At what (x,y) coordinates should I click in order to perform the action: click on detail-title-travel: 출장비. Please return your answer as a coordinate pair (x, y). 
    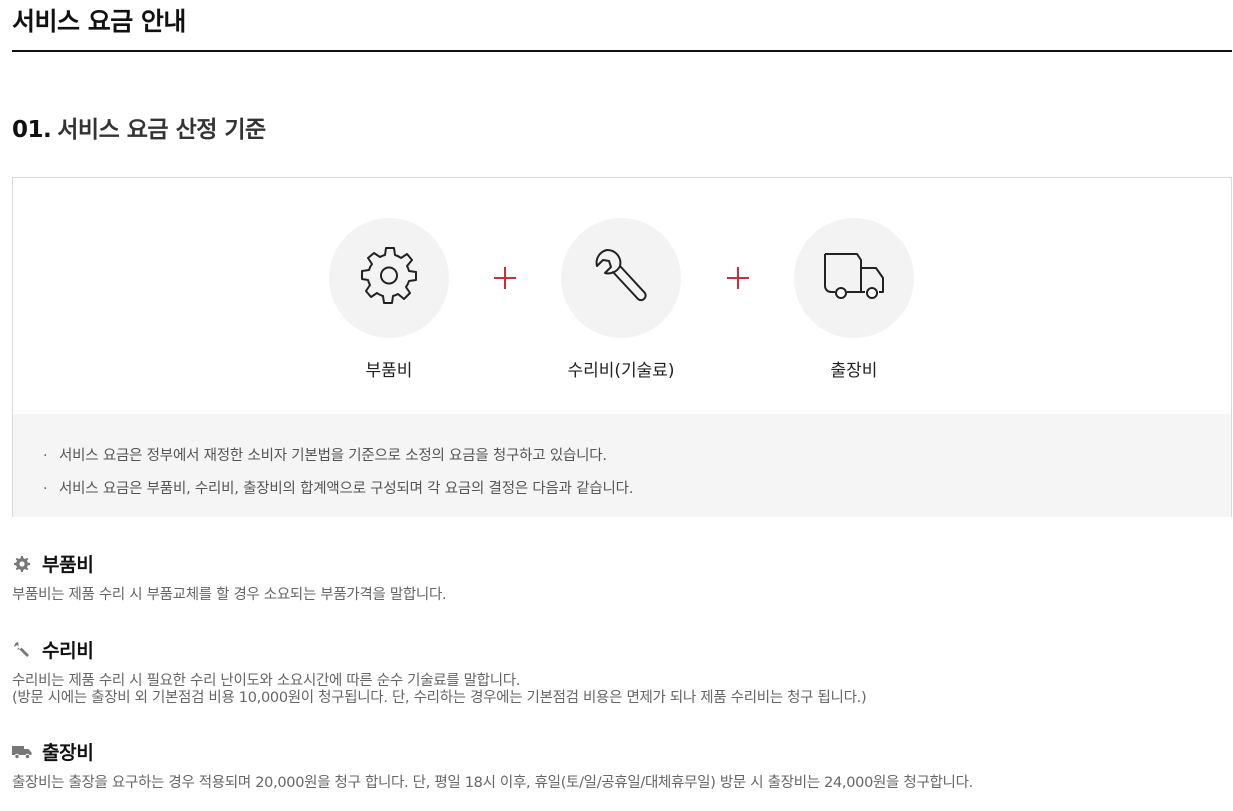
    Looking at the image, I should click on (619, 751).